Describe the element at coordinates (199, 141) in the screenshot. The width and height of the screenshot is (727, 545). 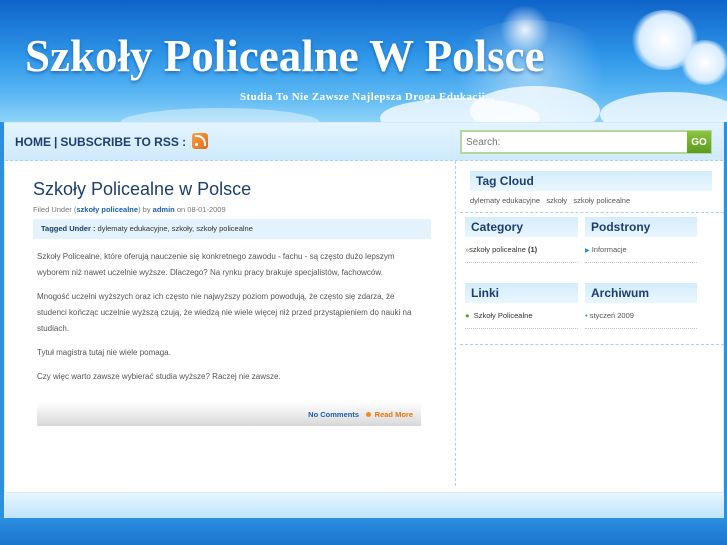
I see `rss-icon` at that location.